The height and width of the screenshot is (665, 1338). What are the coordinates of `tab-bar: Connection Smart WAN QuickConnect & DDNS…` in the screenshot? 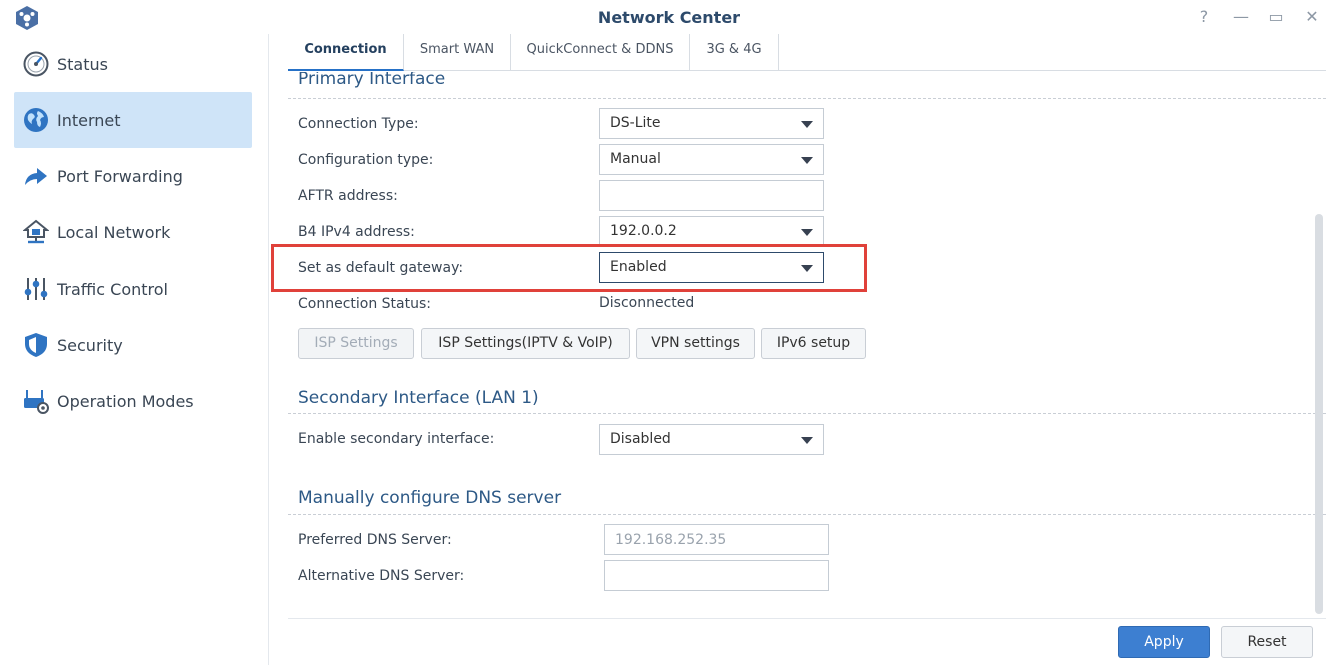 It's located at (807, 52).